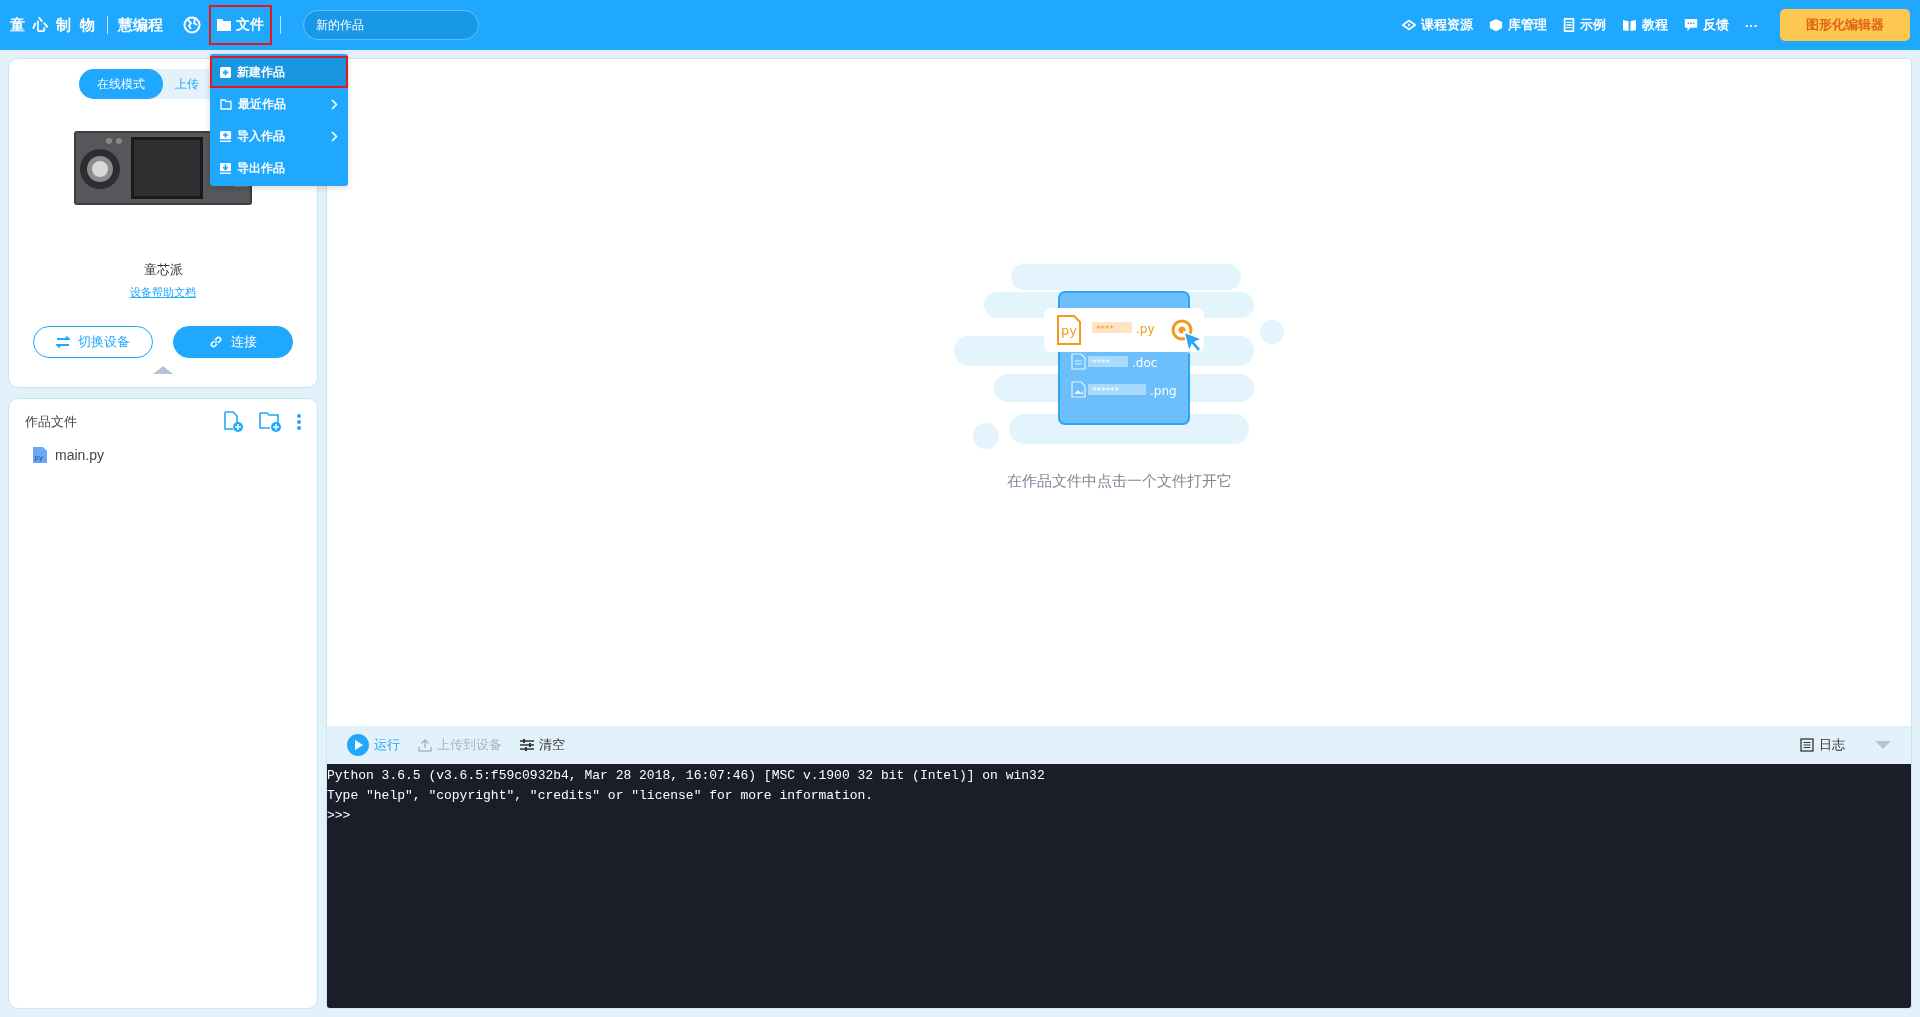 This screenshot has width=1920, height=1017. Describe the element at coordinates (53, 25) in the screenshot. I see `brand-name: 童 心 制 物` at that location.